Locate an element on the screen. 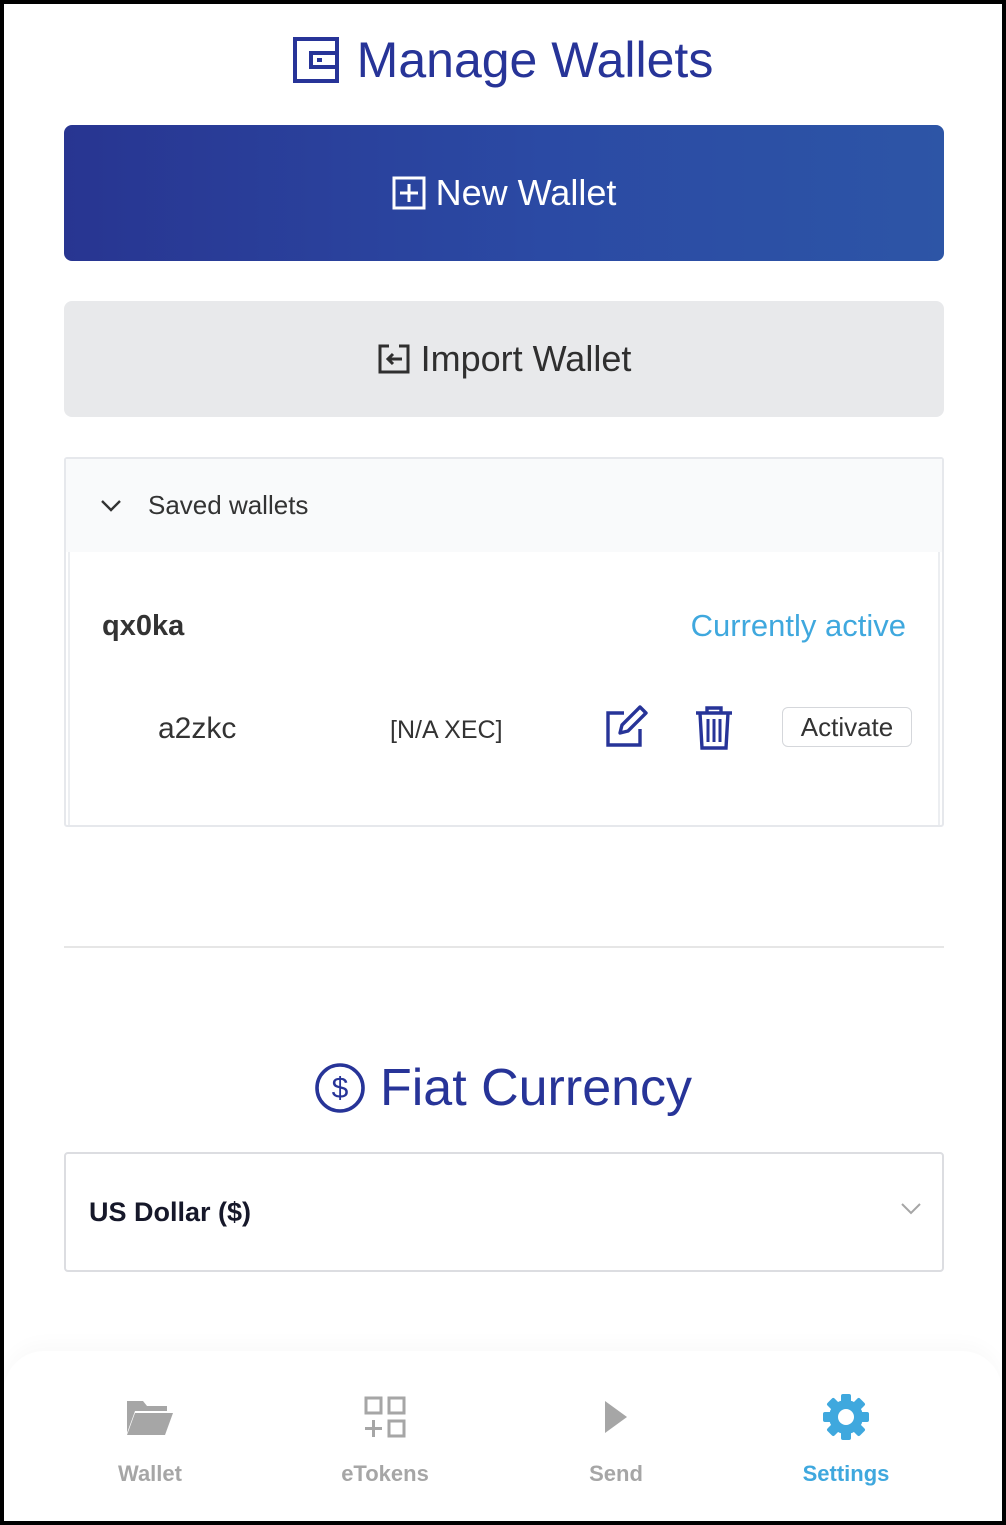 This screenshot has height=1525, width=1006. manage-wallets-title: Manage Wallets is located at coordinates (535, 60).